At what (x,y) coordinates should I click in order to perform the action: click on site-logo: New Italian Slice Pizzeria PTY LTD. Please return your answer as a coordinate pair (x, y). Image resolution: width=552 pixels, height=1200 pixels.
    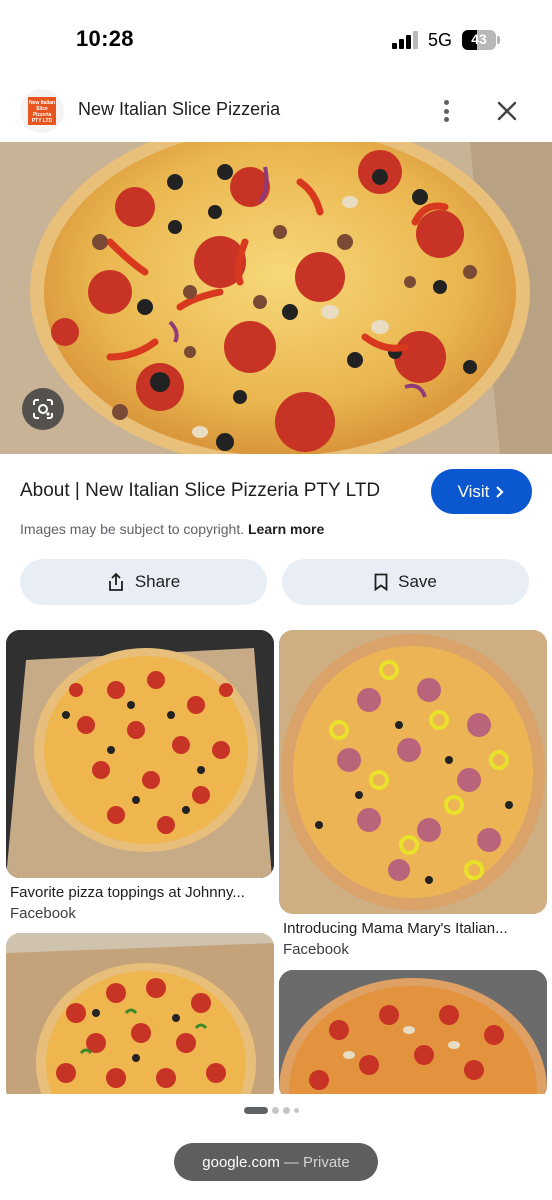
    Looking at the image, I should click on (42, 111).